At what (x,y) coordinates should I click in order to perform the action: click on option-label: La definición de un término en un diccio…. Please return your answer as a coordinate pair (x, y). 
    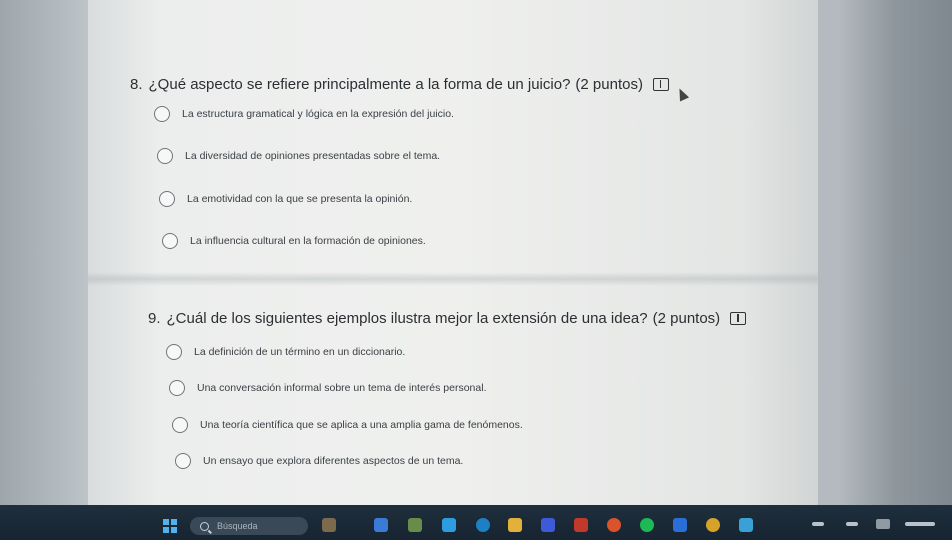
    Looking at the image, I should click on (300, 352).